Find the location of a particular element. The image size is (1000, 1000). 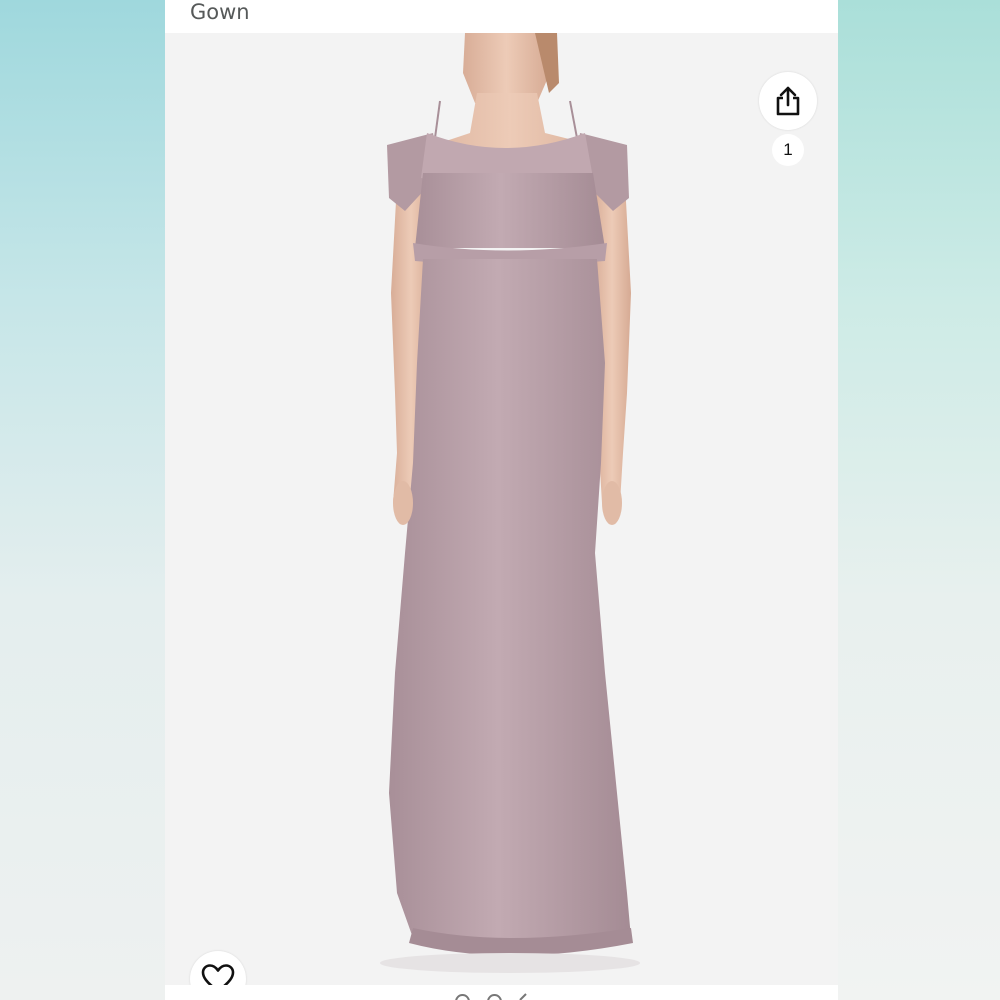

model-head is located at coordinates (506, 68).